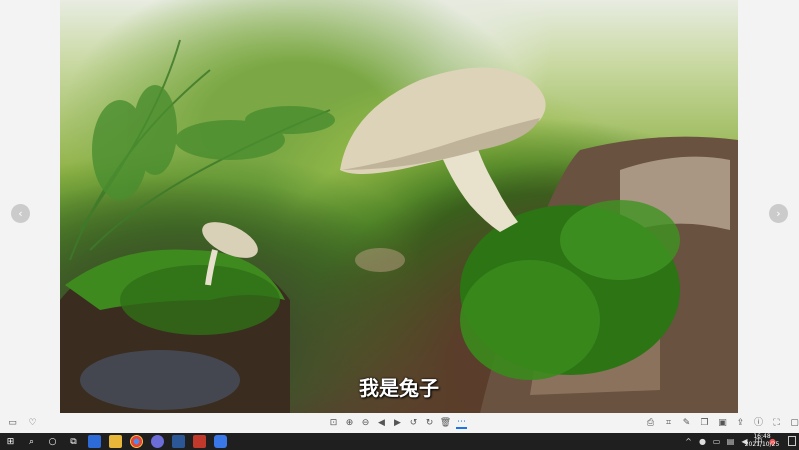 The image size is (799, 450). Describe the element at coordinates (31, 441) in the screenshot. I see `search-icon: ⌕` at that location.